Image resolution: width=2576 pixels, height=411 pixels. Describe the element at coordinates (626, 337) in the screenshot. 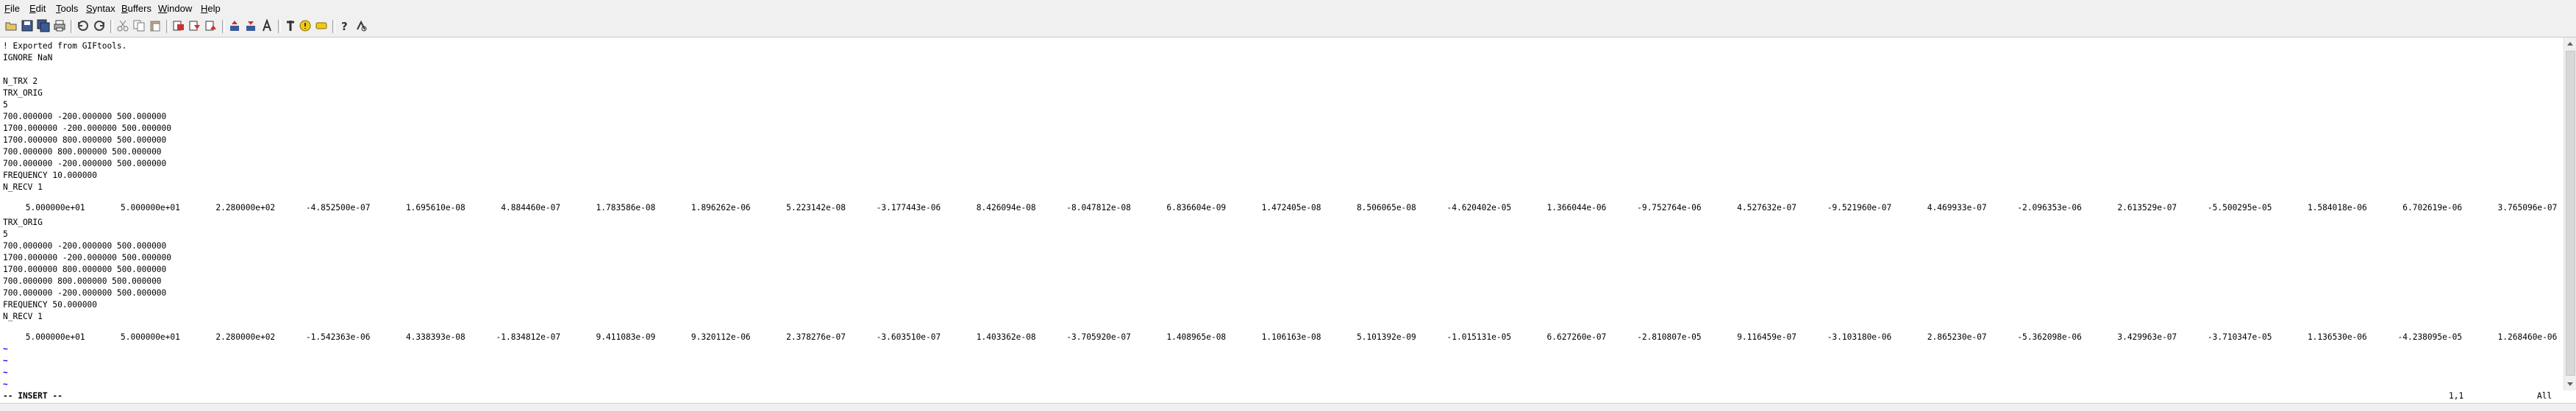

I see `recv-value: 9.411083e-09` at that location.